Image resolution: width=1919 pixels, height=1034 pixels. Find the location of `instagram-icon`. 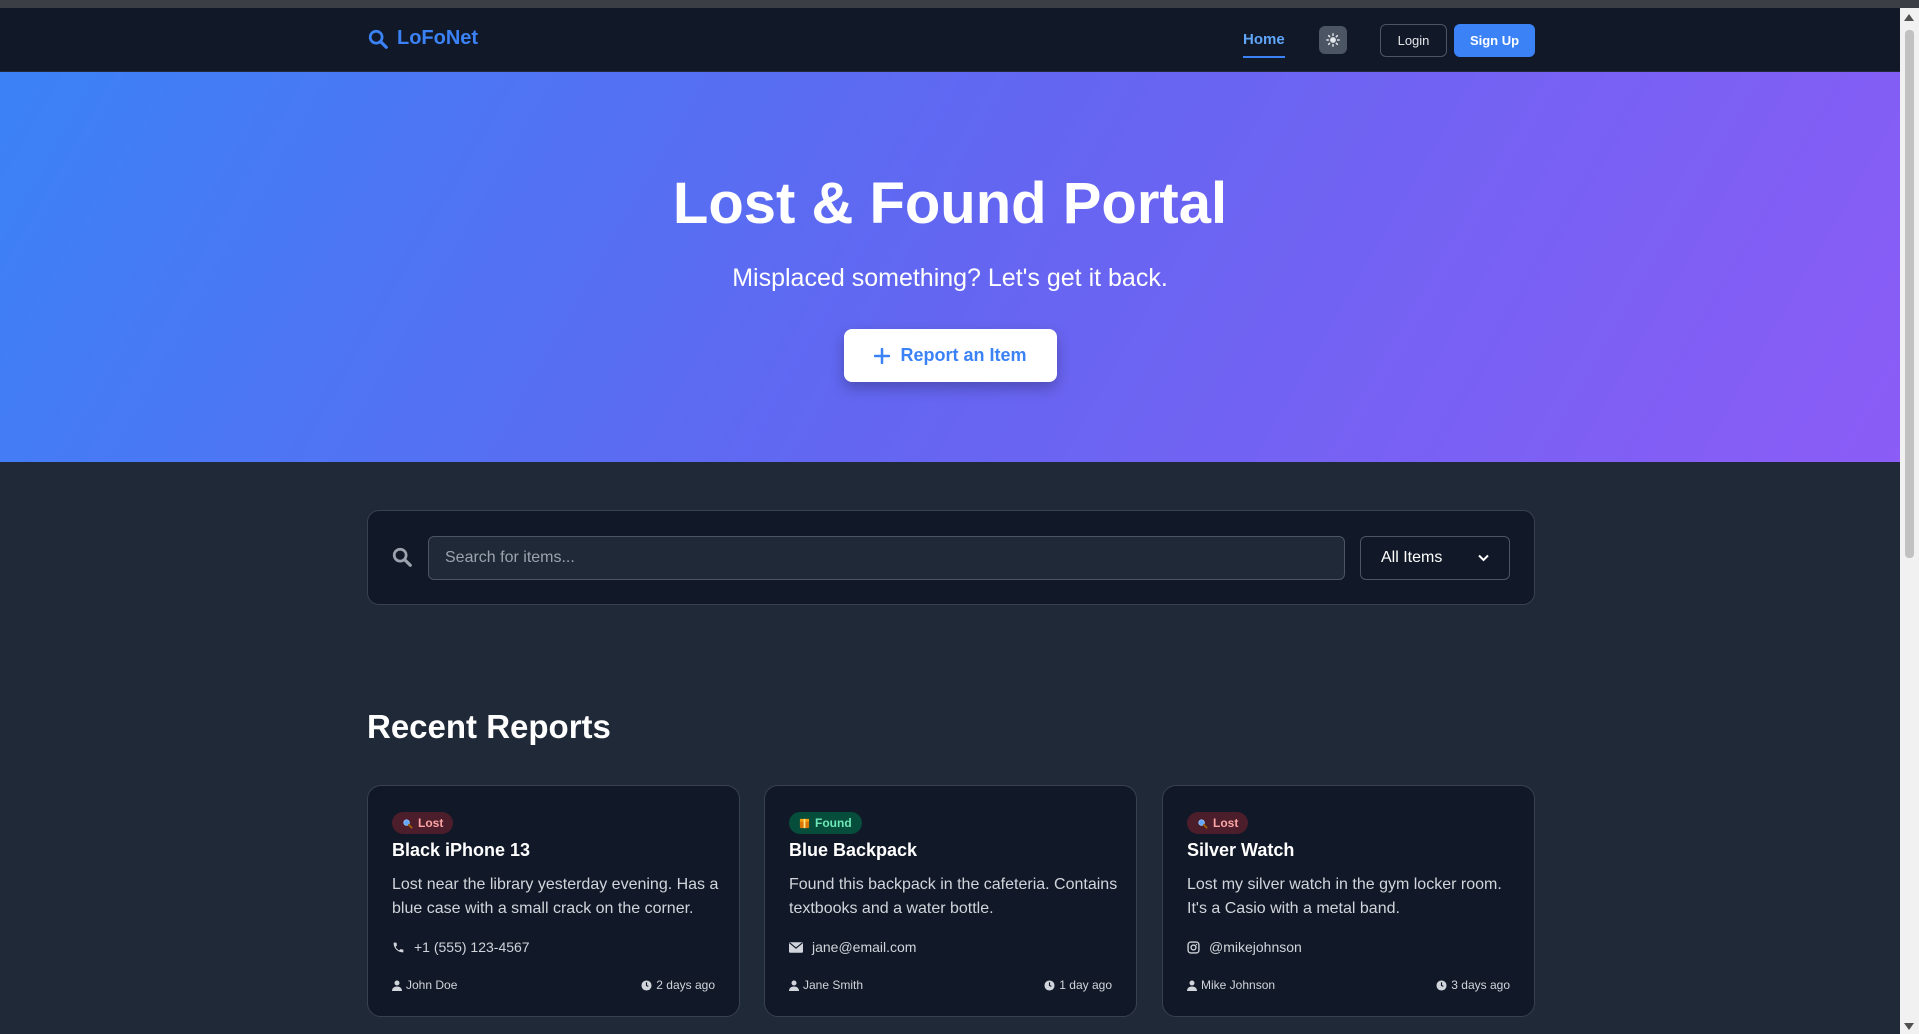

instagram-icon is located at coordinates (1193, 947).